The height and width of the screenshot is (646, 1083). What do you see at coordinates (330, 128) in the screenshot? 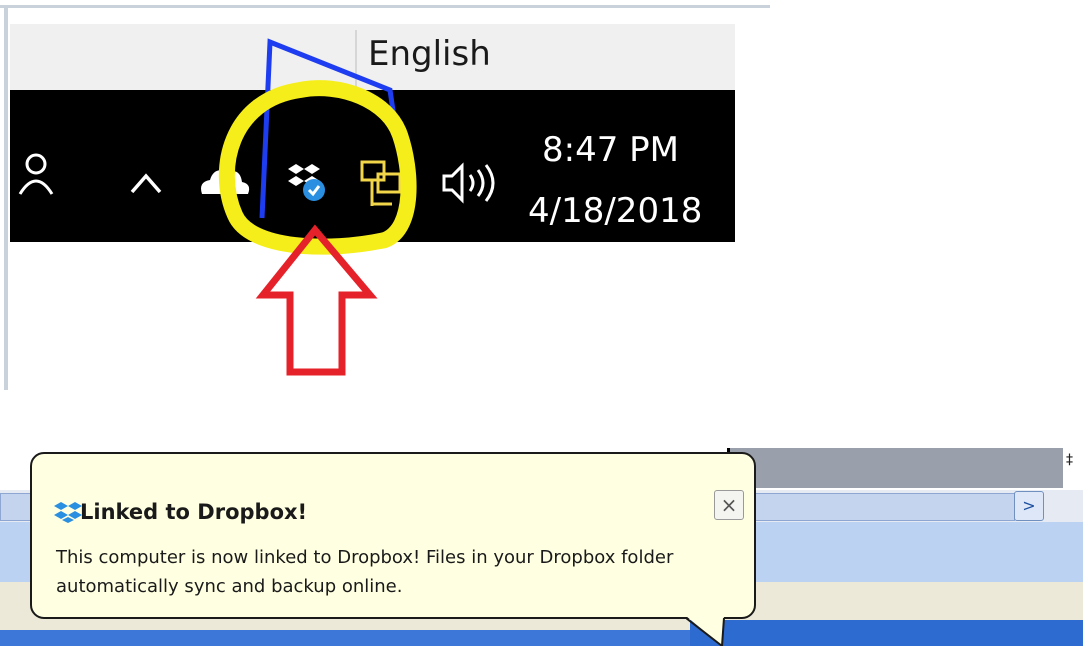
I see `blue-annotation-line` at bounding box center [330, 128].